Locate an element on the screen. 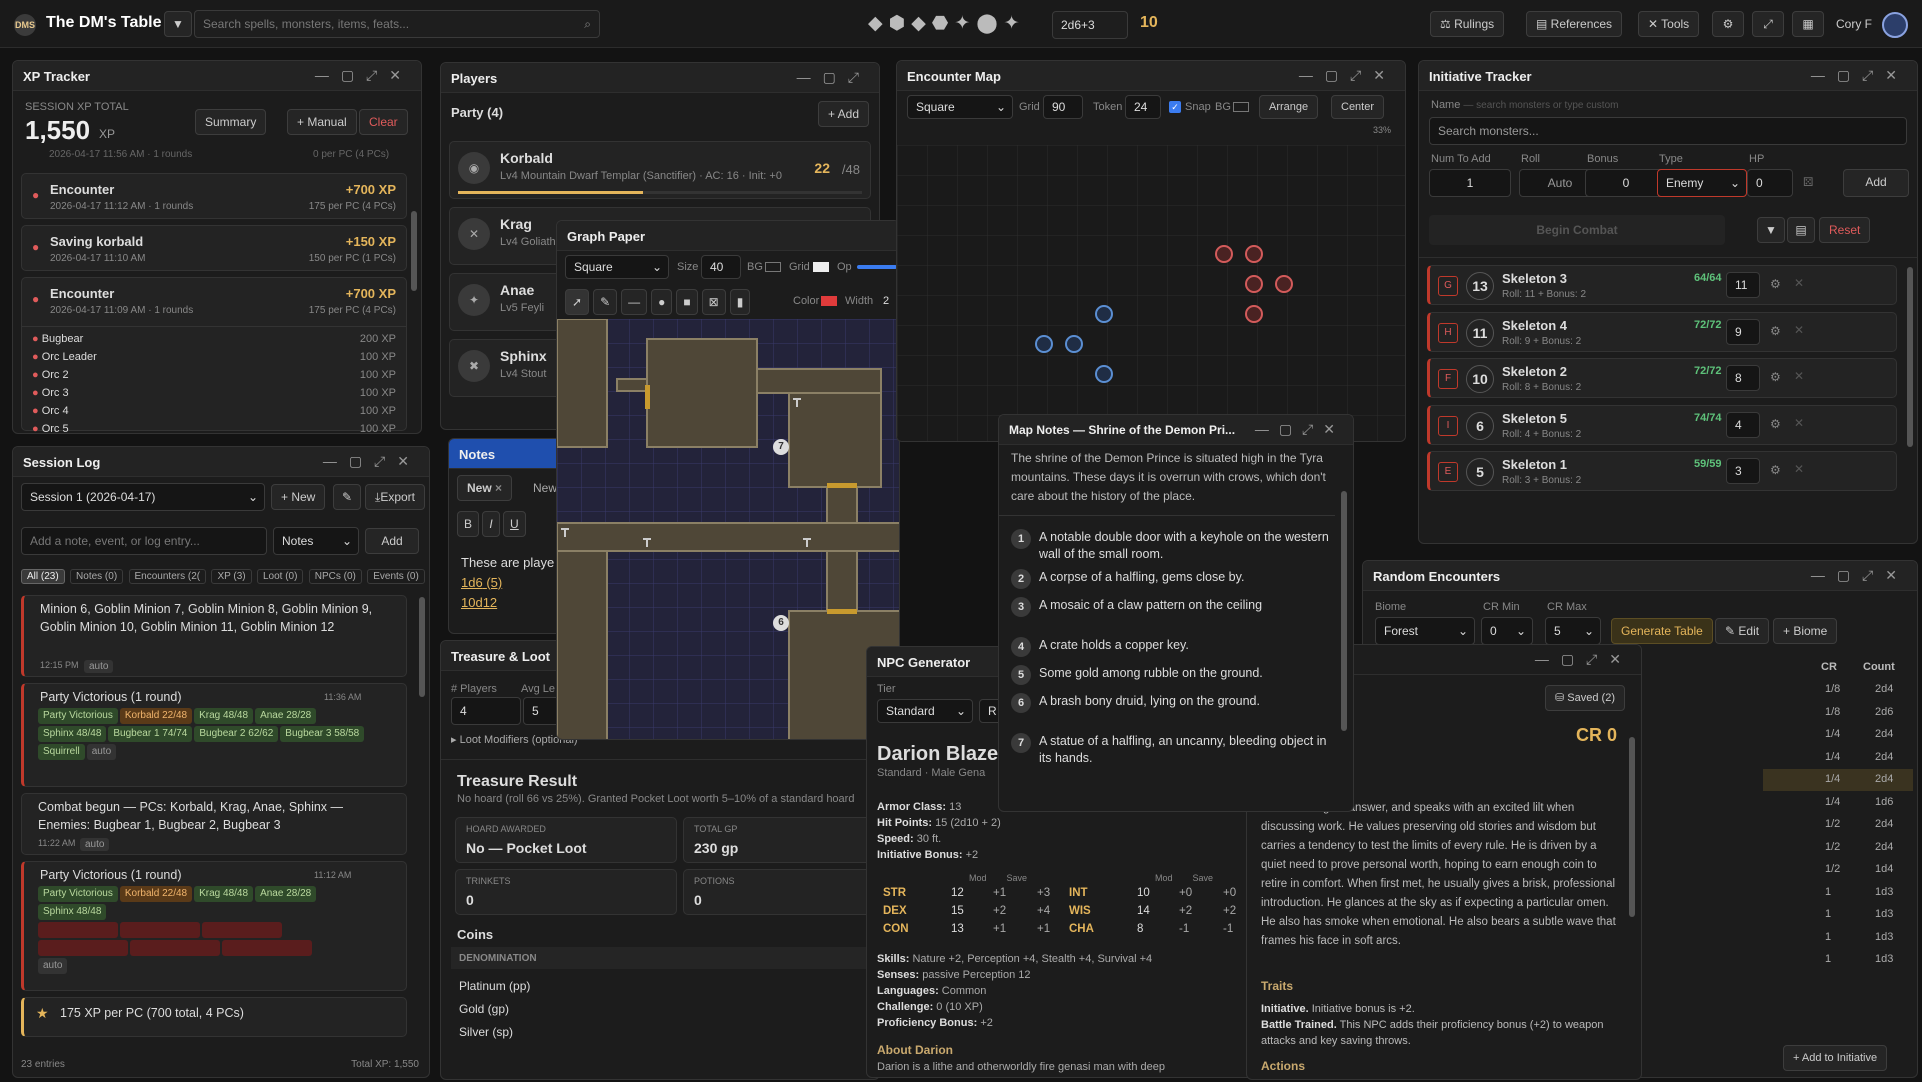  select-tool: ➚ is located at coordinates (577, 302).